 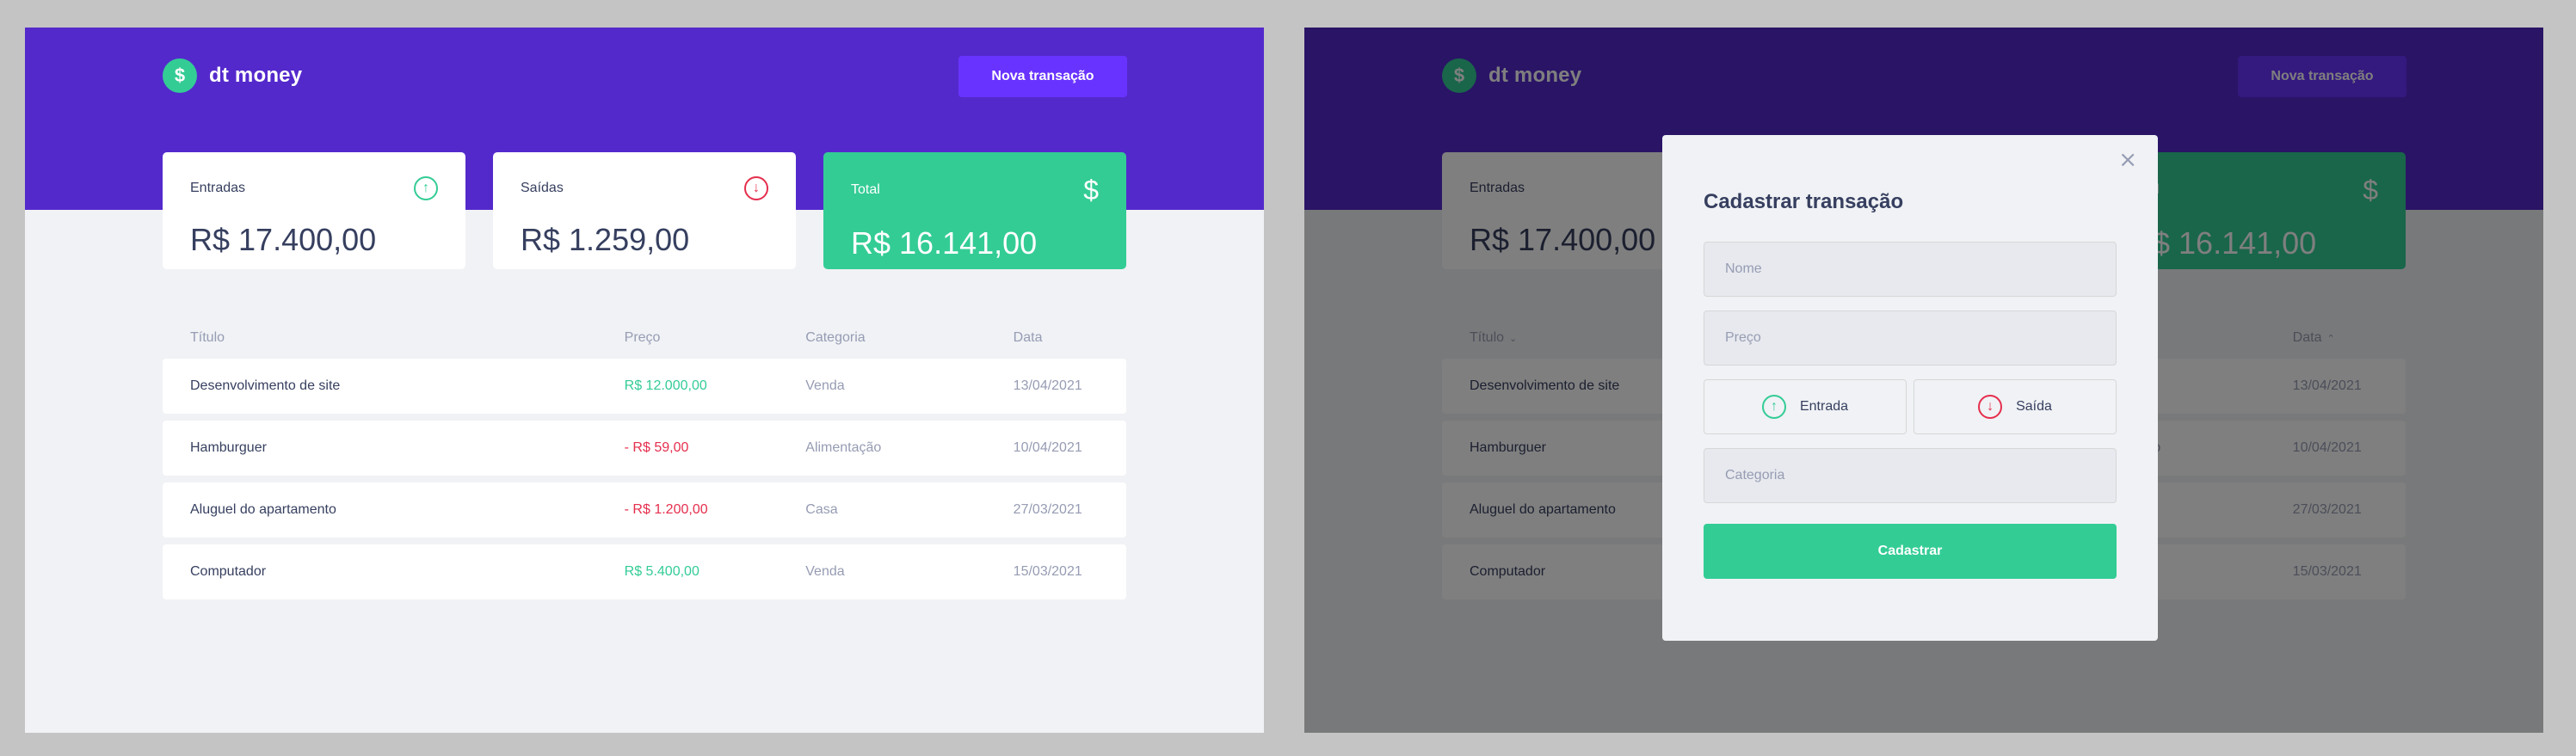 I want to click on transaction-type-selector: ↑ Entrada ↓ Saída, so click(x=1910, y=407).